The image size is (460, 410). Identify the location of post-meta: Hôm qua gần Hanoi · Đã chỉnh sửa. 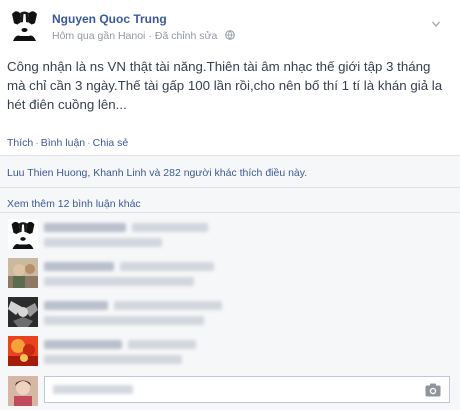
(144, 36).